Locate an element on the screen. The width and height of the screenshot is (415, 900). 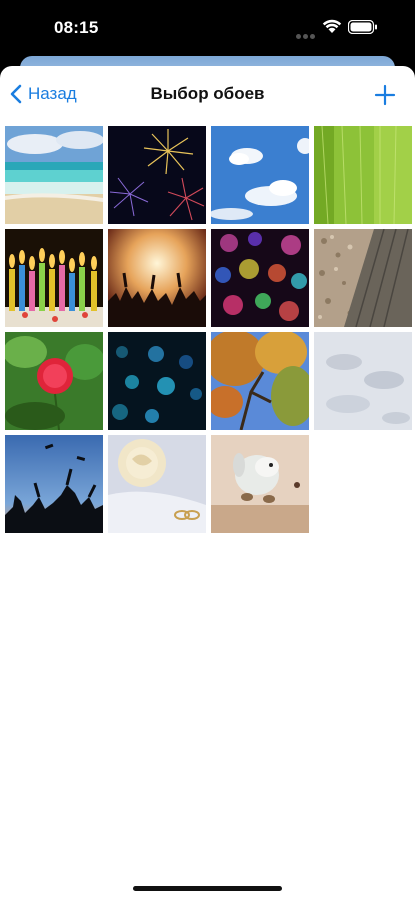
add-button is located at coordinates (385, 95).